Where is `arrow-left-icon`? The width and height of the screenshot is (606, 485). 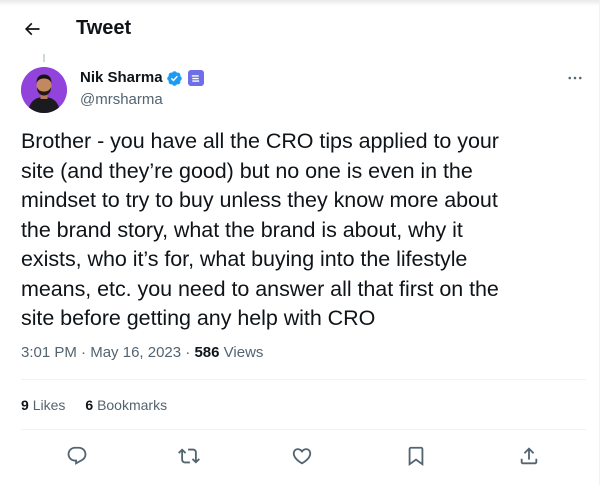 arrow-left-icon is located at coordinates (32, 29).